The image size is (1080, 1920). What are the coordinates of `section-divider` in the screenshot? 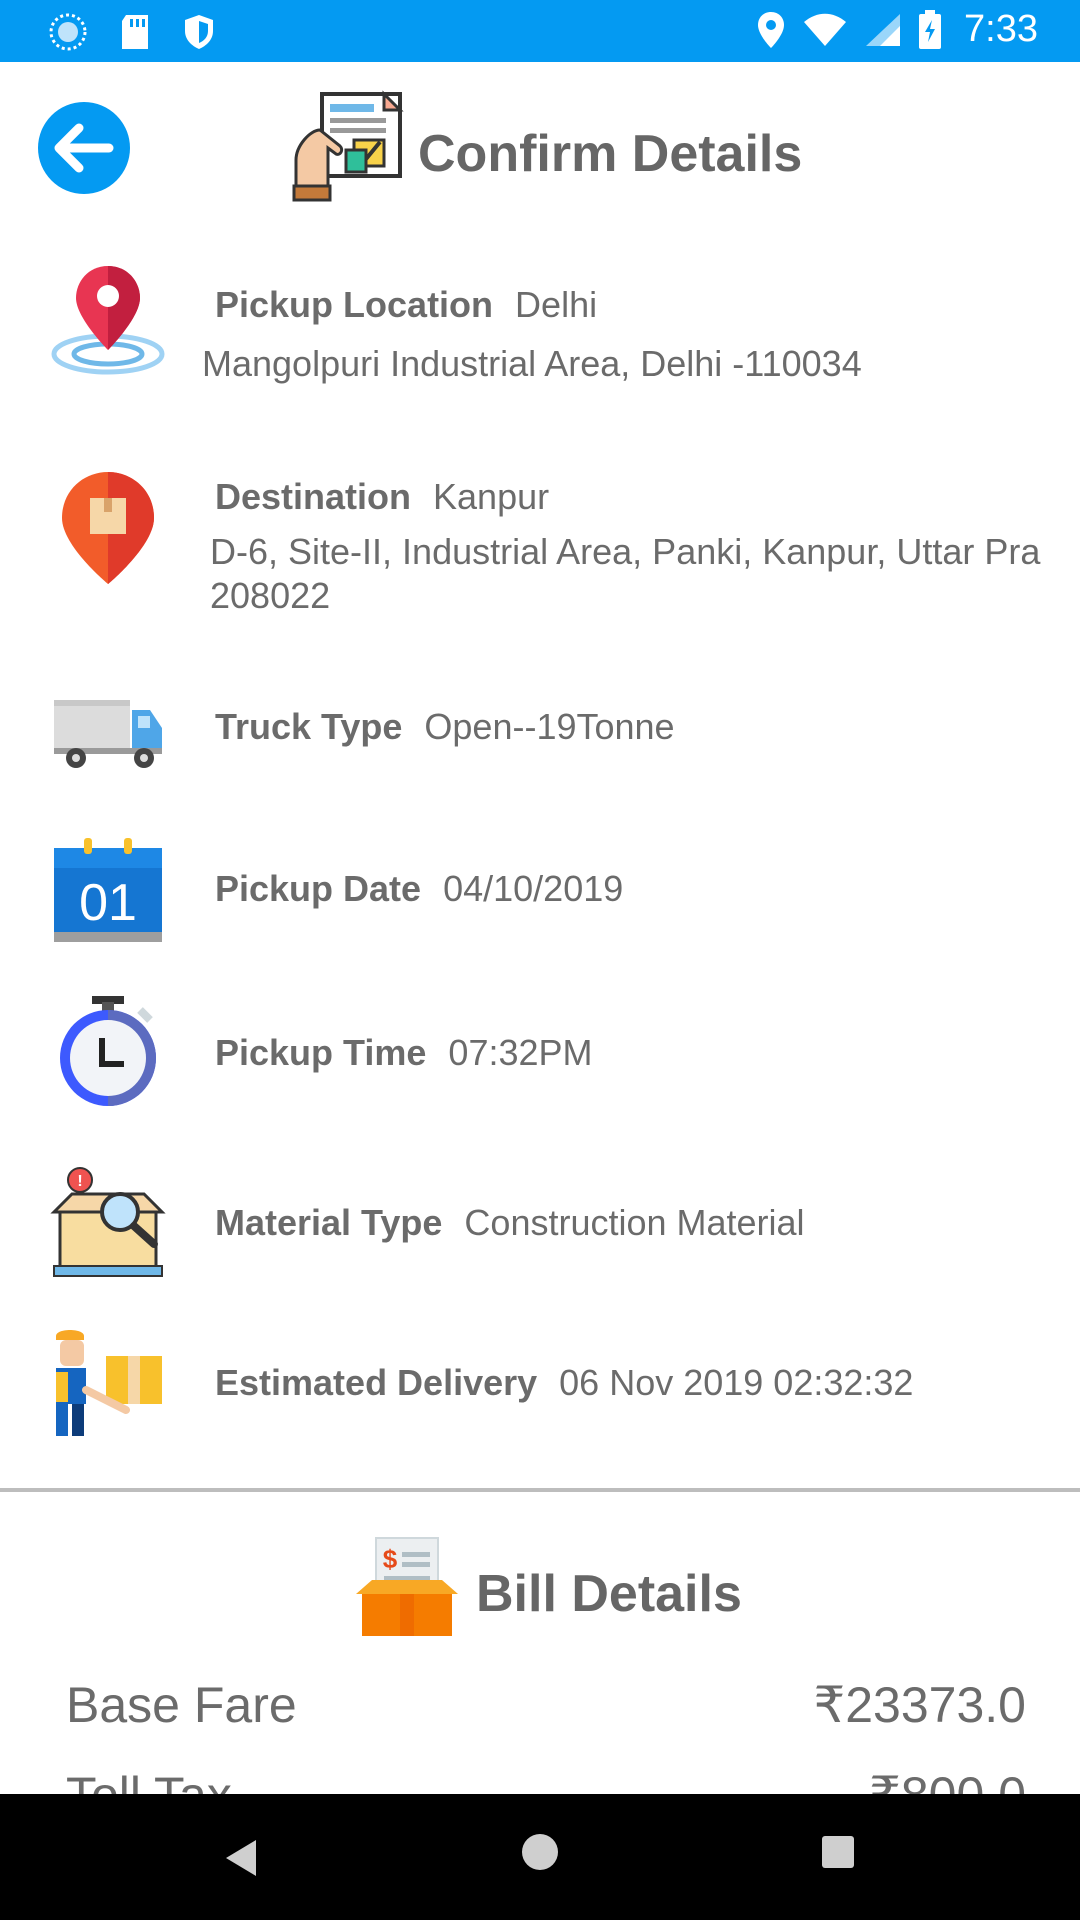 It's located at (540, 1490).